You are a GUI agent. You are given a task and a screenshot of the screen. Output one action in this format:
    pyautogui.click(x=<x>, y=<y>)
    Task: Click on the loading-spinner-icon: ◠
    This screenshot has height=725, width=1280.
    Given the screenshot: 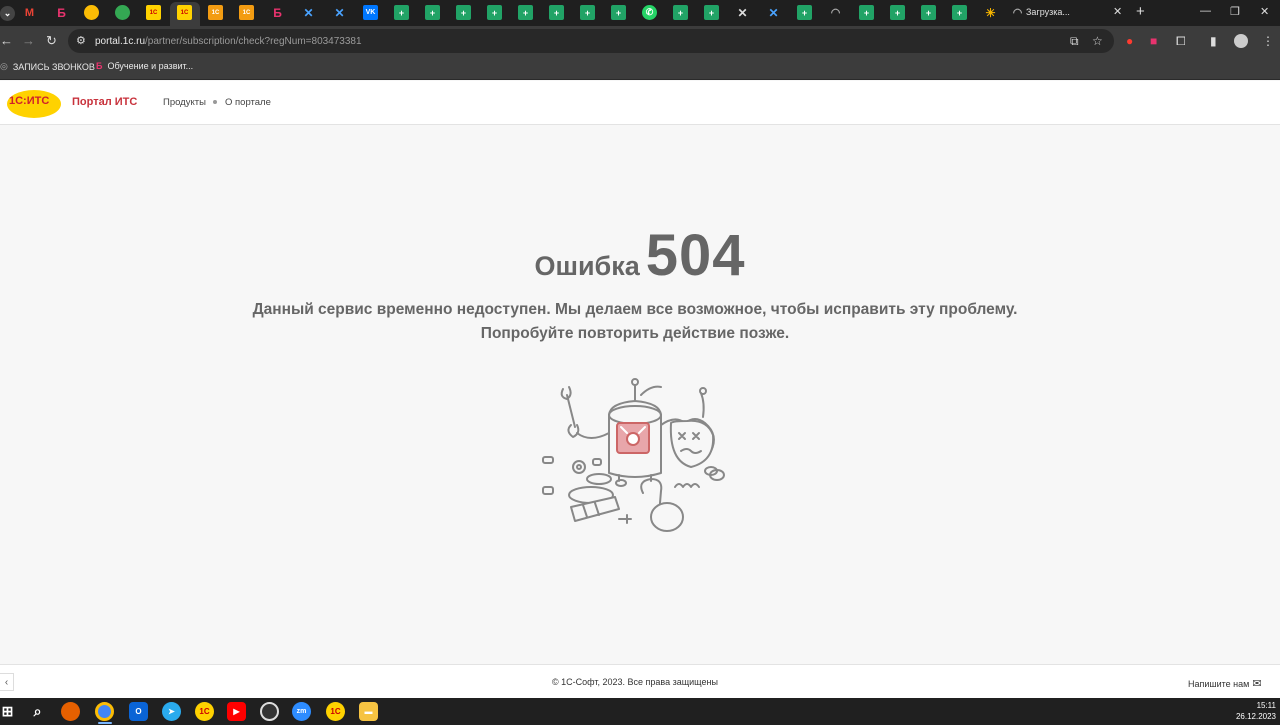 What is the action you would take?
    pyautogui.click(x=835, y=12)
    